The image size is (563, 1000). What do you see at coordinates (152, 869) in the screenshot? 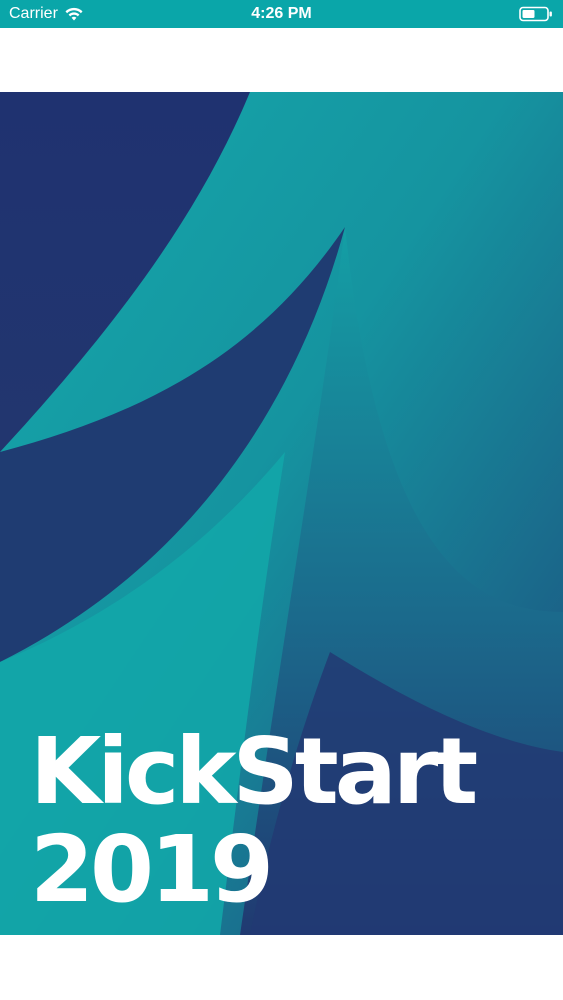
I see `hero-year: 2019` at bounding box center [152, 869].